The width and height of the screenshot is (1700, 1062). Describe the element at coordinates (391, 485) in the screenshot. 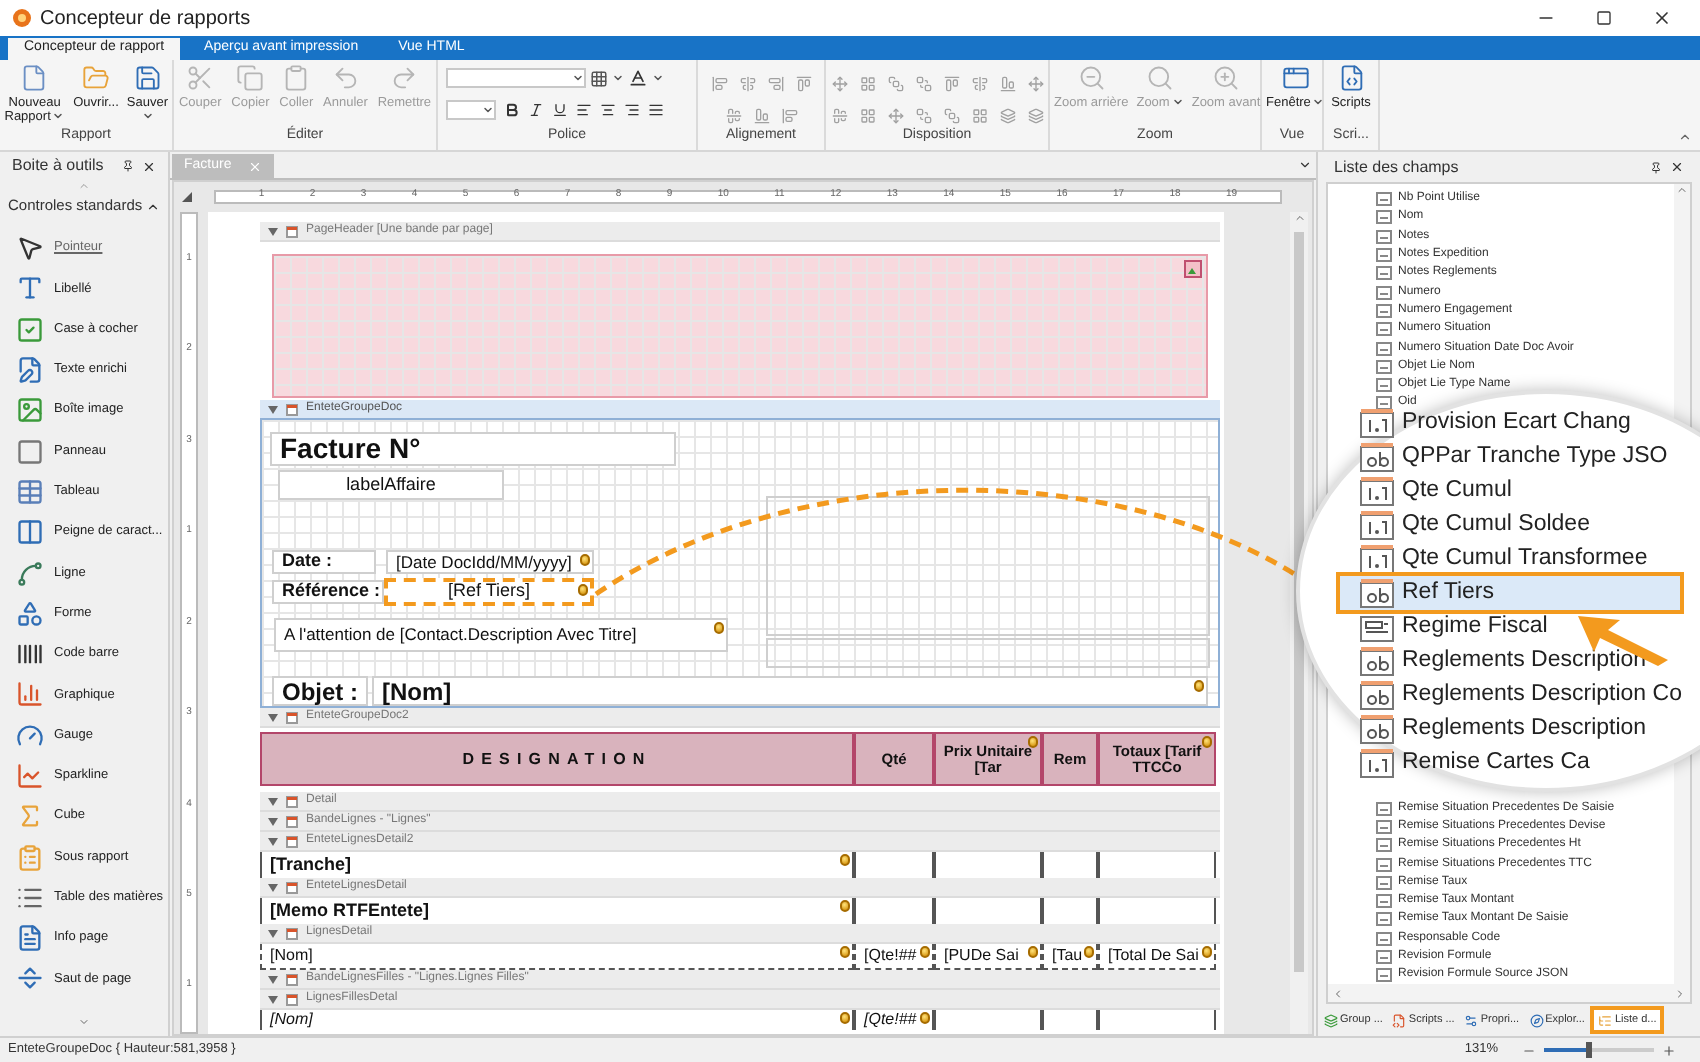

I see `report-field: labelAffaire` at that location.